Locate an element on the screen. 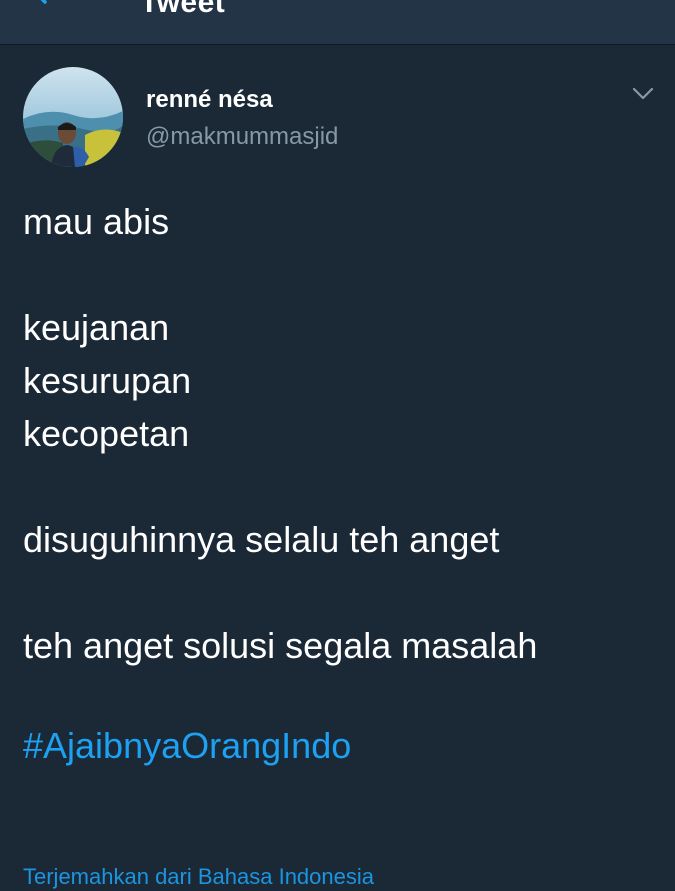 This screenshot has height=891, width=675. chevron-down-icon is located at coordinates (643, 94).